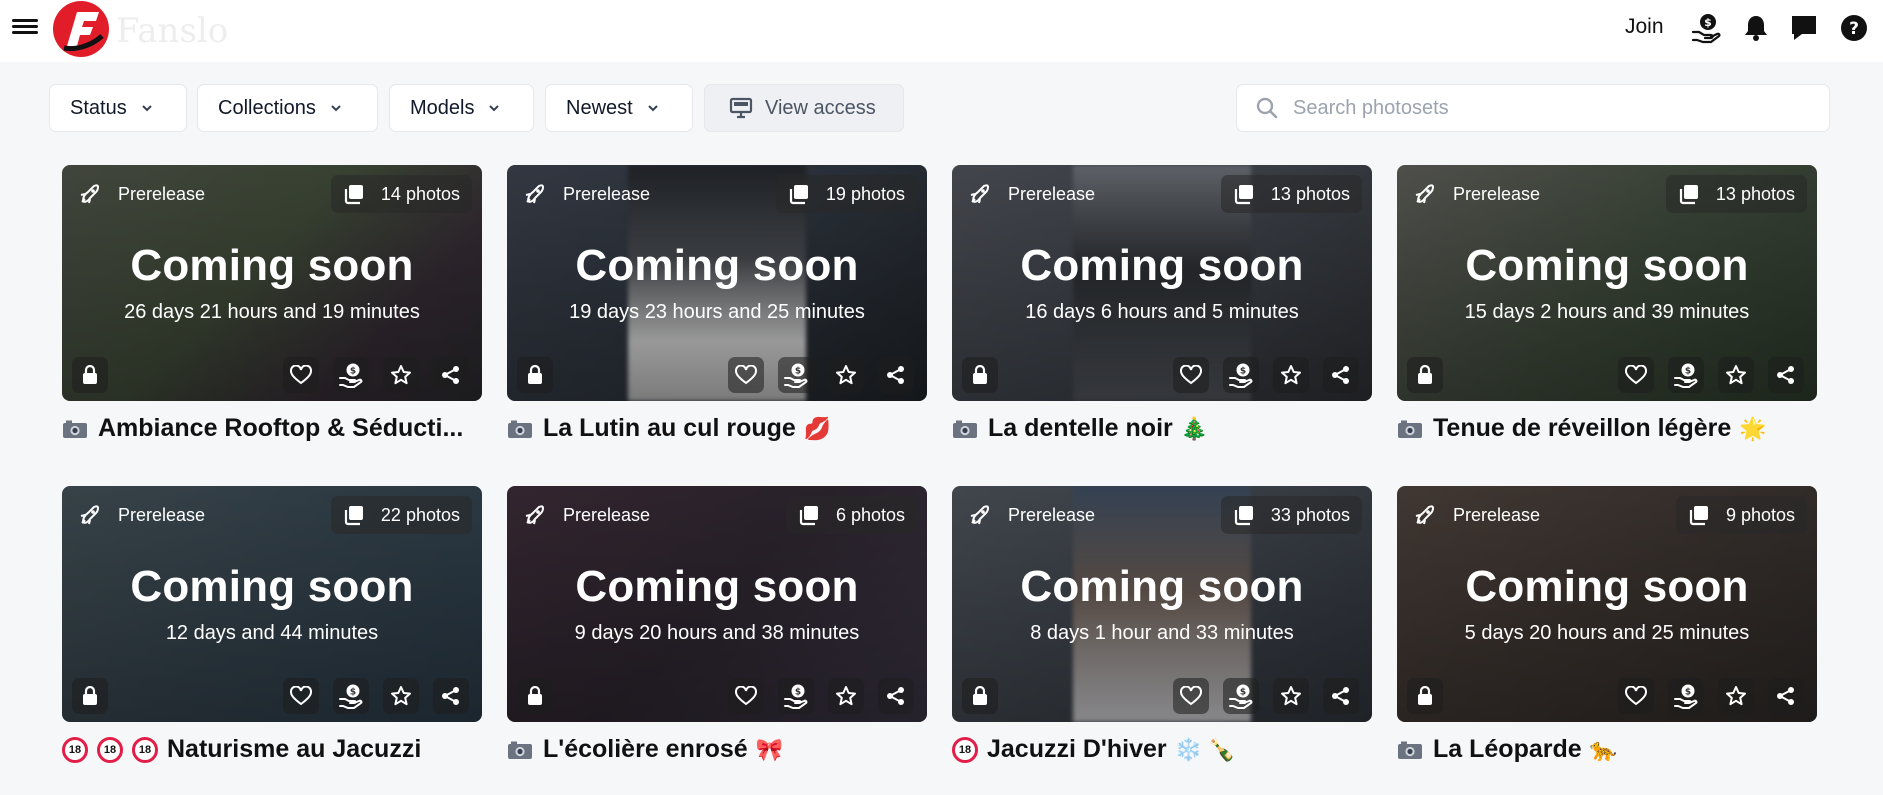 The height and width of the screenshot is (795, 1883). What do you see at coordinates (81, 29) in the screenshot?
I see `site-logo` at bounding box center [81, 29].